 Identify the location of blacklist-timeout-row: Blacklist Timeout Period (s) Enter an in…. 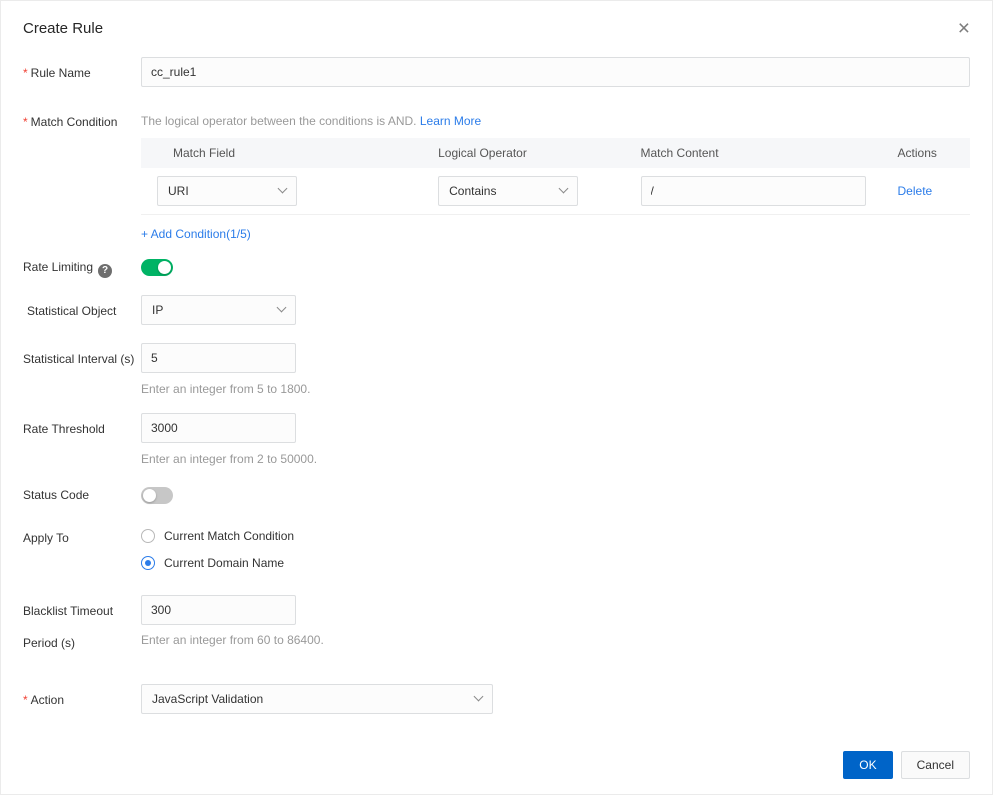
(496, 626).